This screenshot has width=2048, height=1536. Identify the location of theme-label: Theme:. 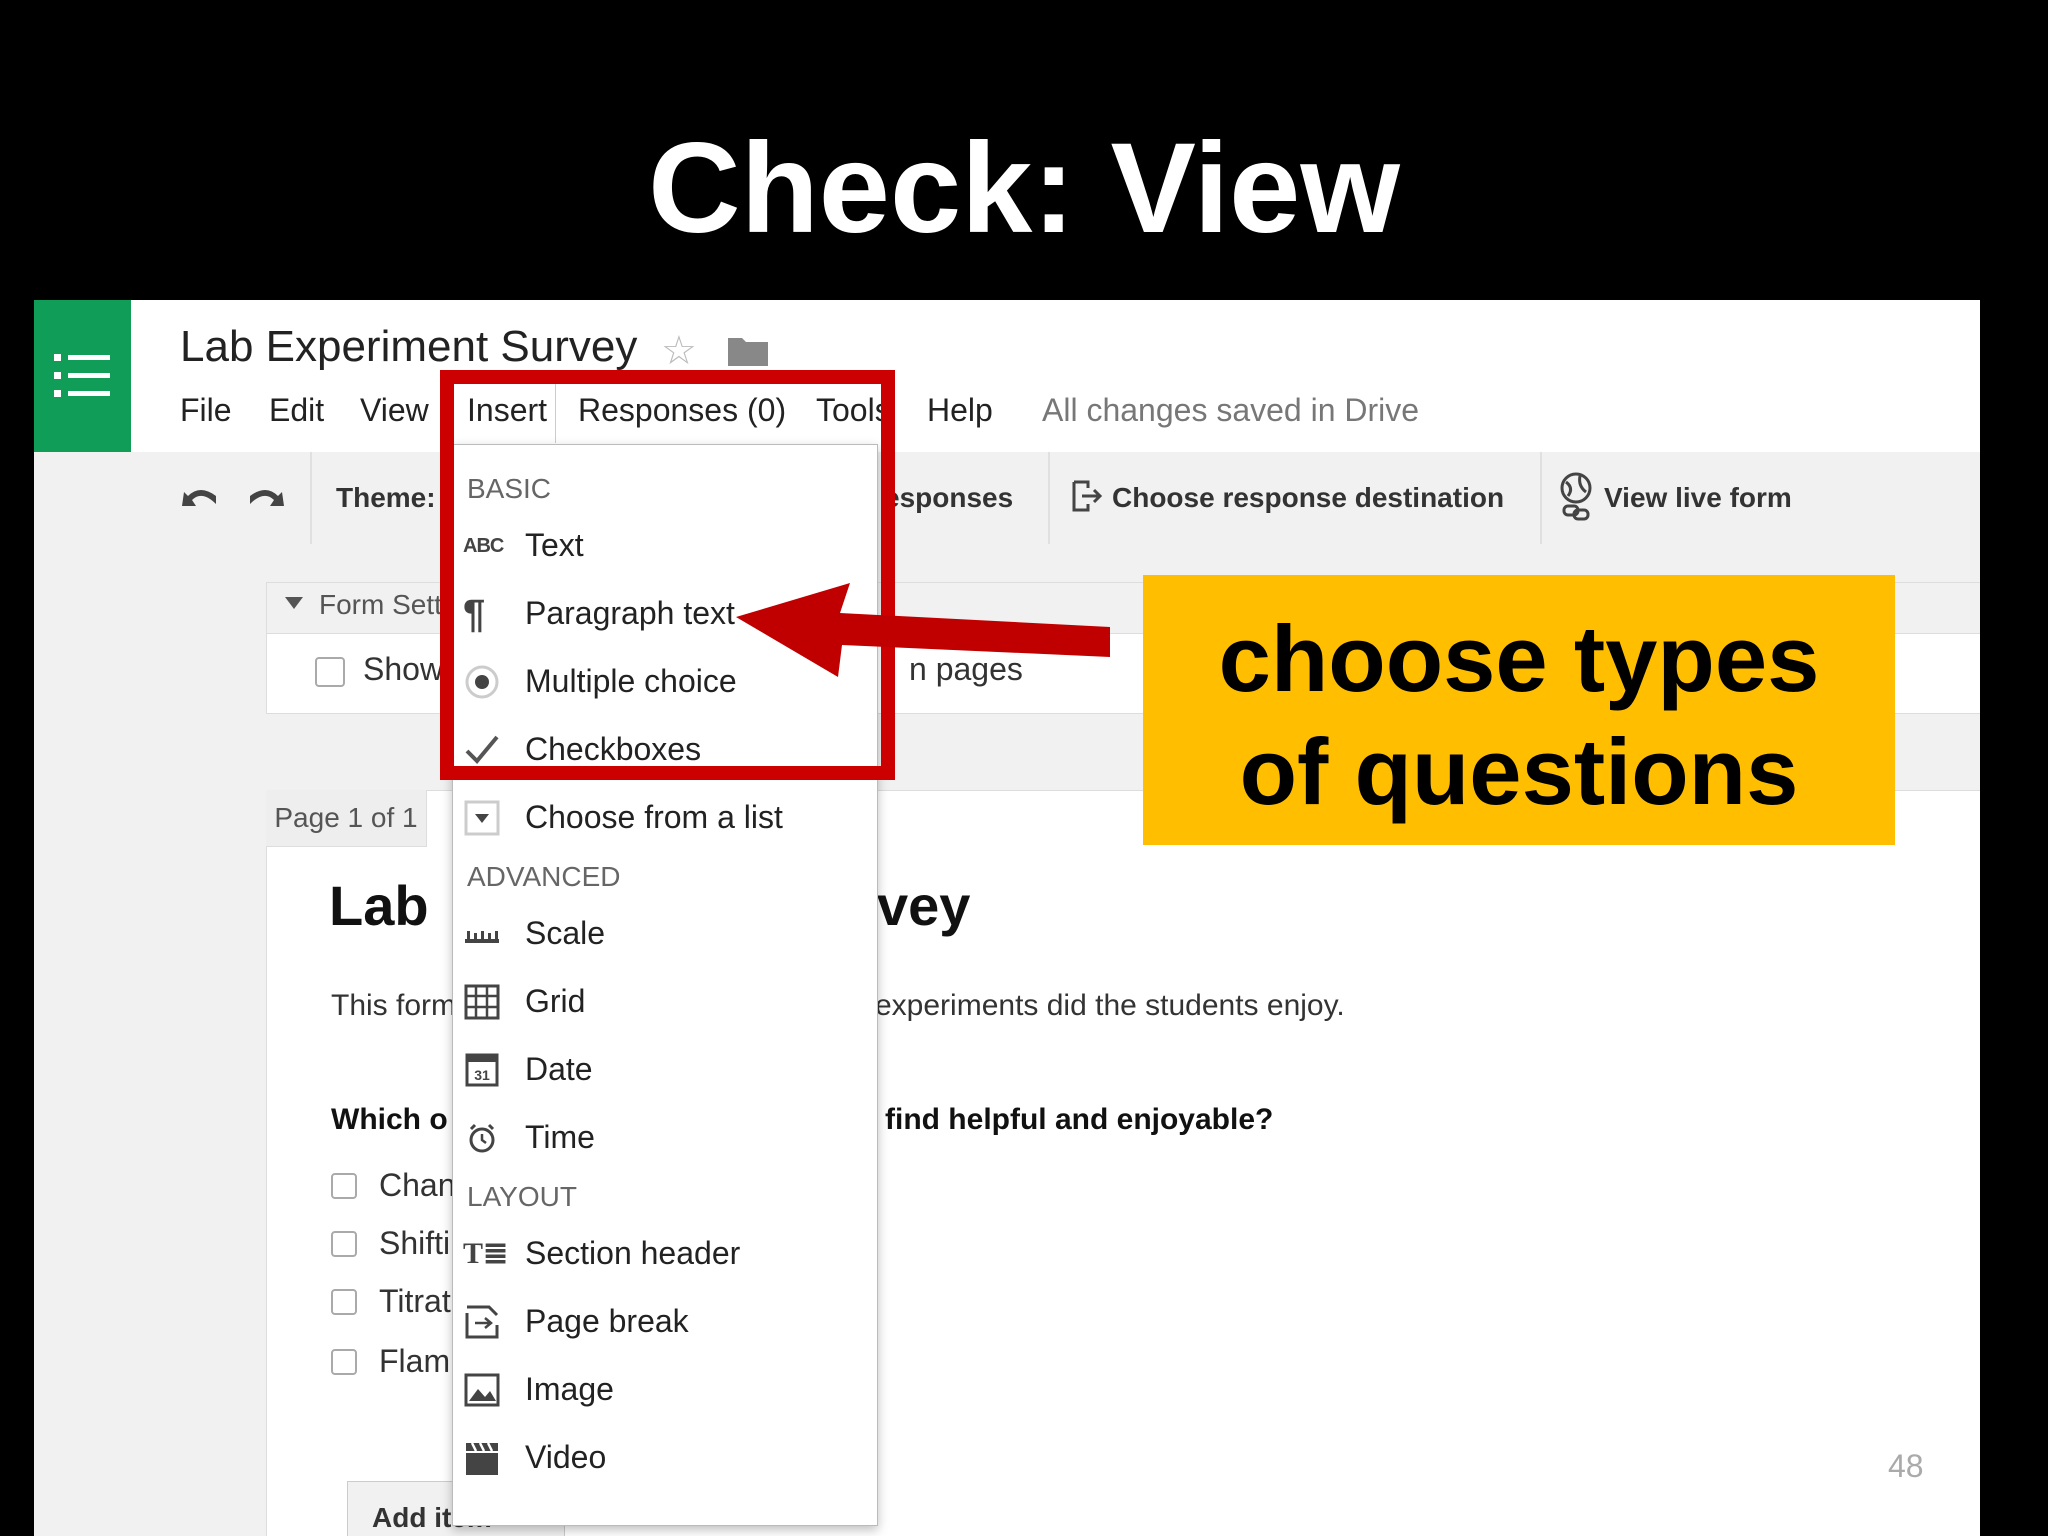
(386, 498).